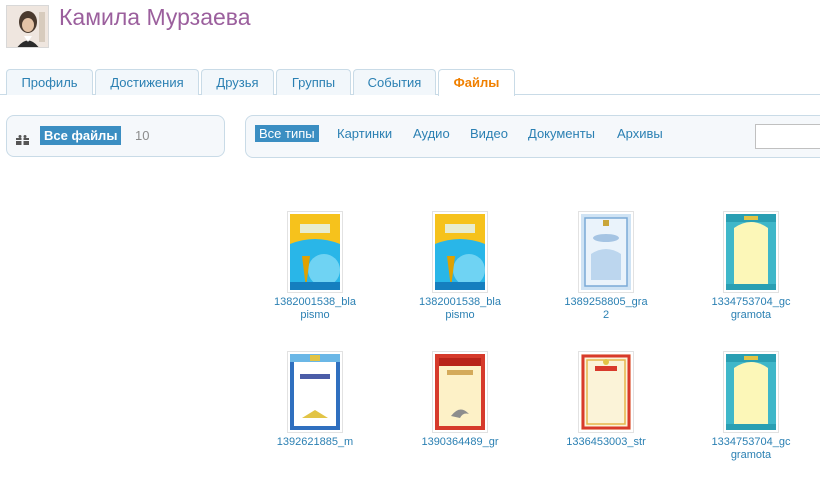 The height and width of the screenshot is (501, 820). Describe the element at coordinates (394, 82) in the screenshot. I see `tab-events: События` at that location.